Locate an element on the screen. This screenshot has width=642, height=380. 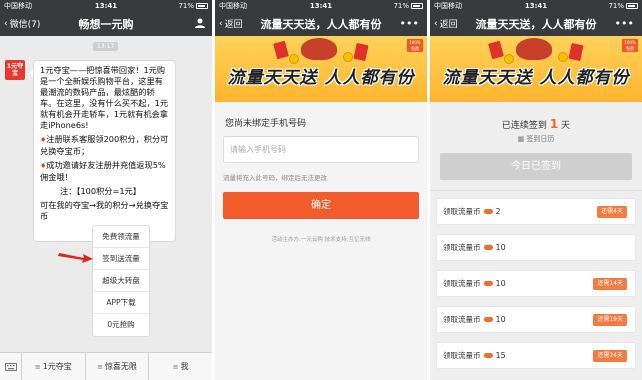
days-left-badge: 还需4天 is located at coordinates (612, 212).